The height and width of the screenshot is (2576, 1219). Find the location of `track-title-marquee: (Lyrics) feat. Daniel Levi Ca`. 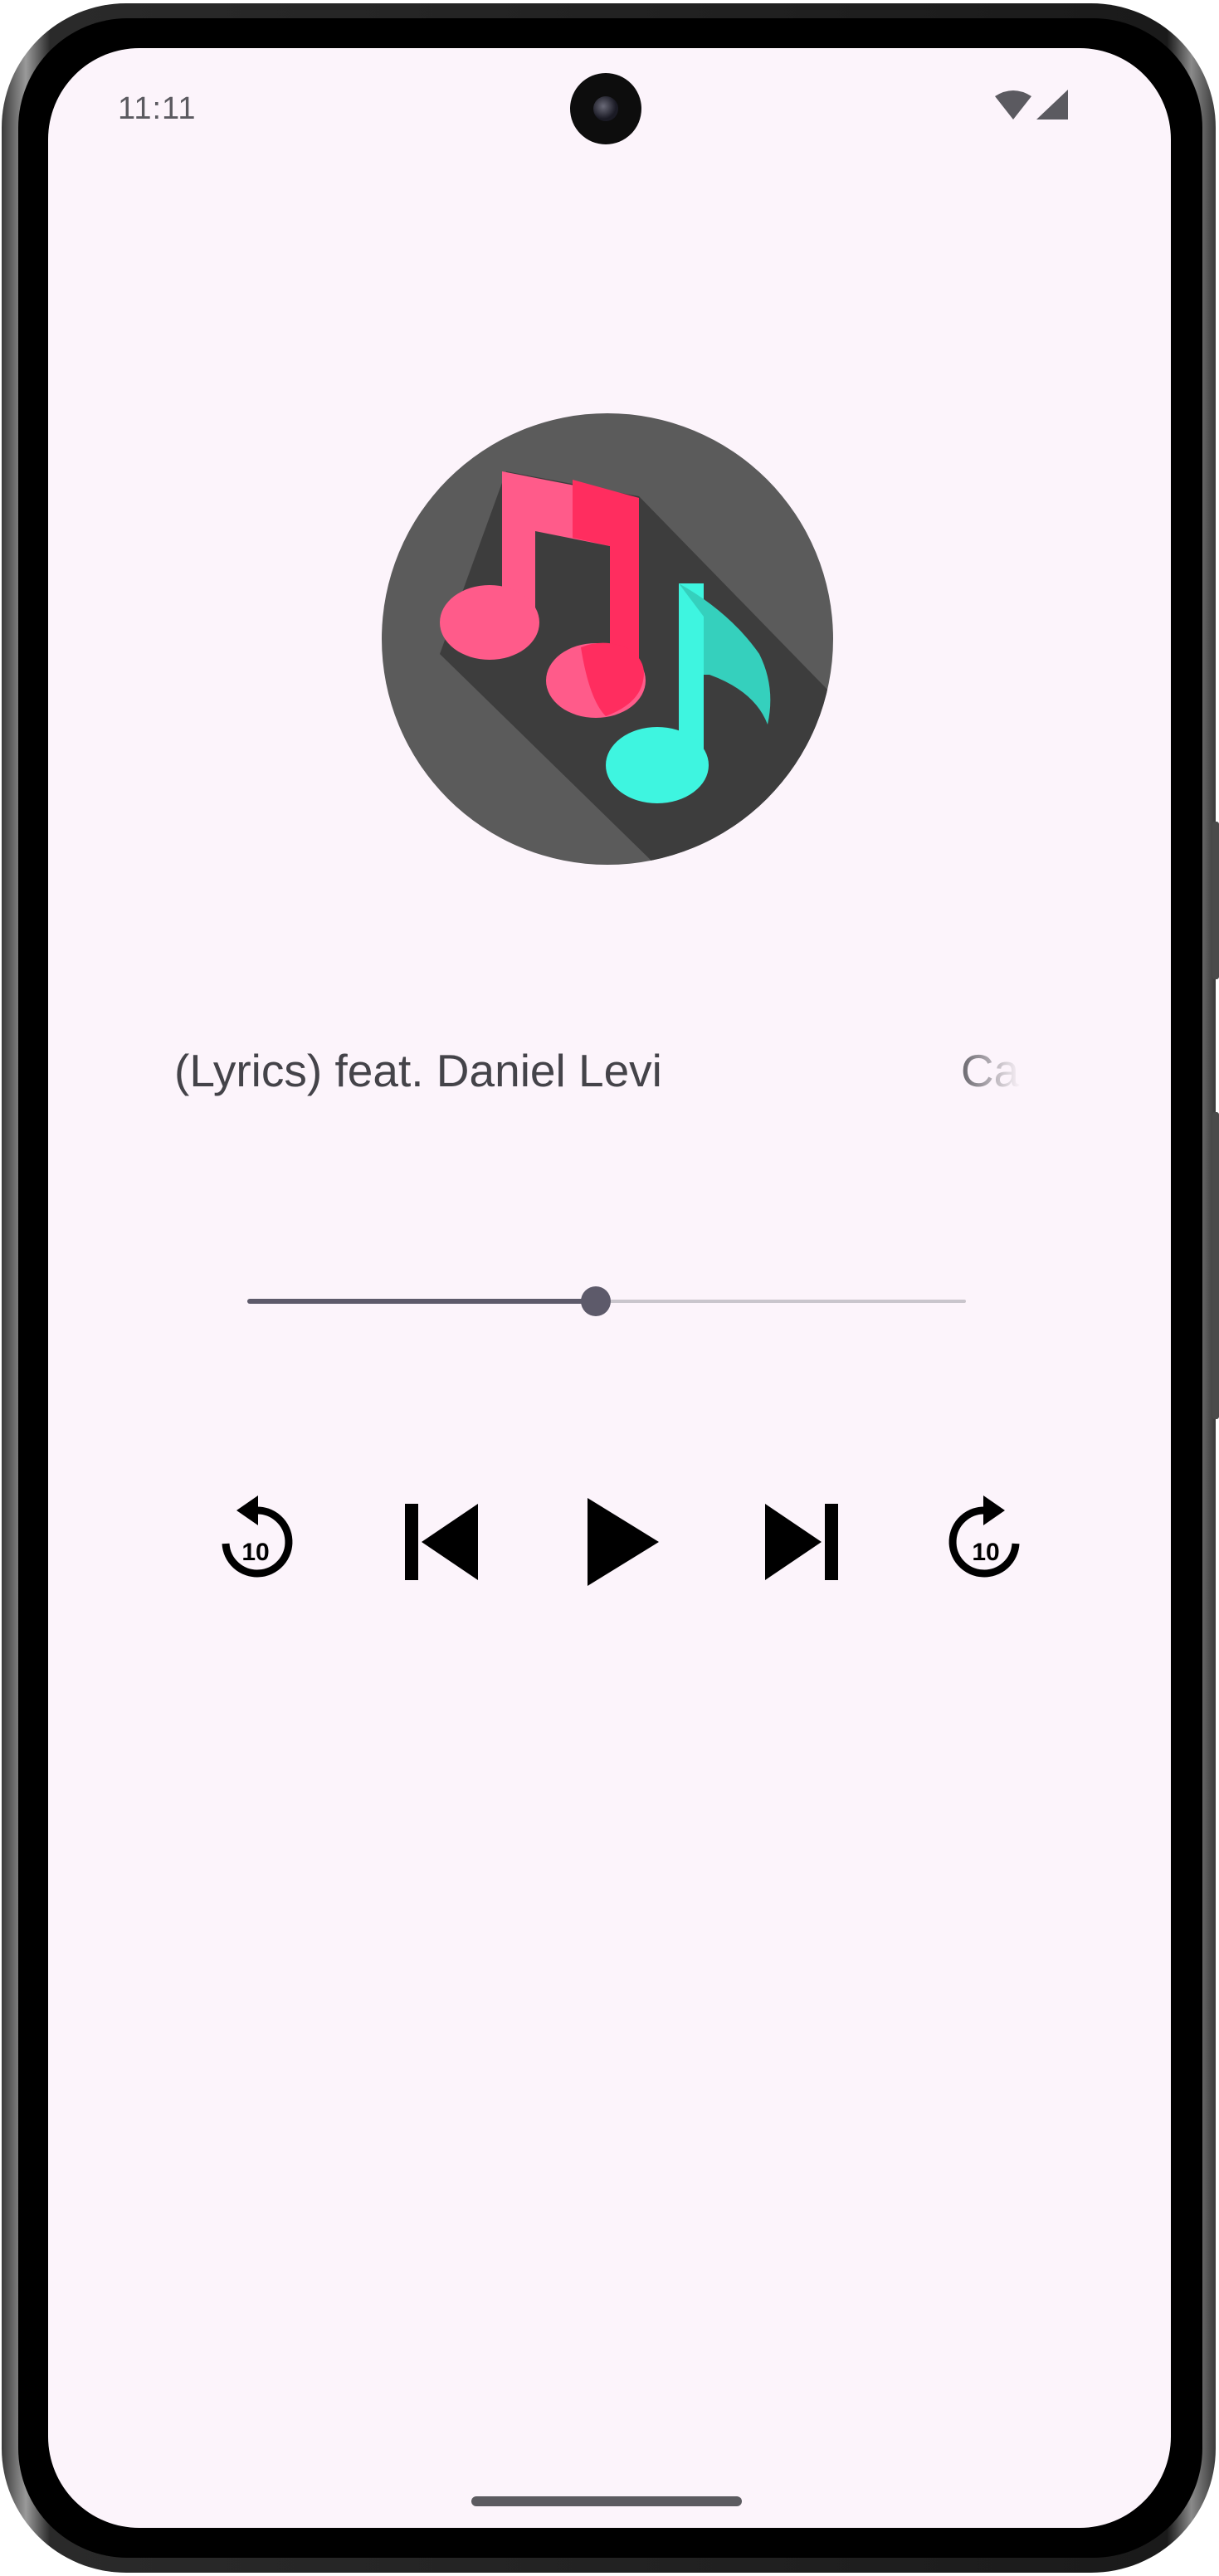

track-title-marquee: (Lyrics) feat. Daniel Levi Ca is located at coordinates (610, 1077).